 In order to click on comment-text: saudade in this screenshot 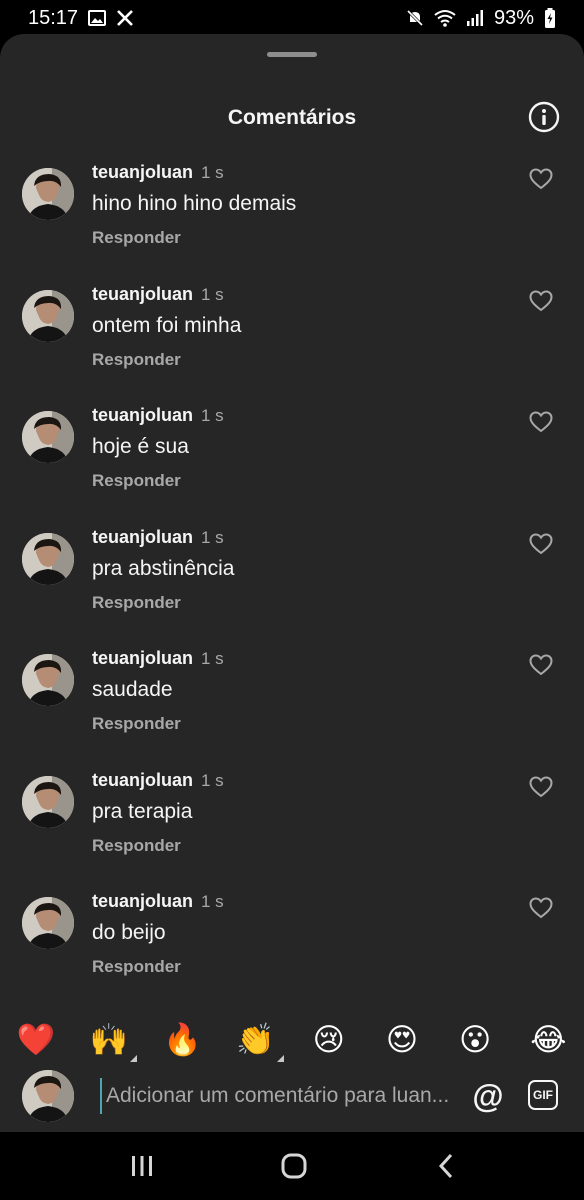, I will do `click(132, 689)`.